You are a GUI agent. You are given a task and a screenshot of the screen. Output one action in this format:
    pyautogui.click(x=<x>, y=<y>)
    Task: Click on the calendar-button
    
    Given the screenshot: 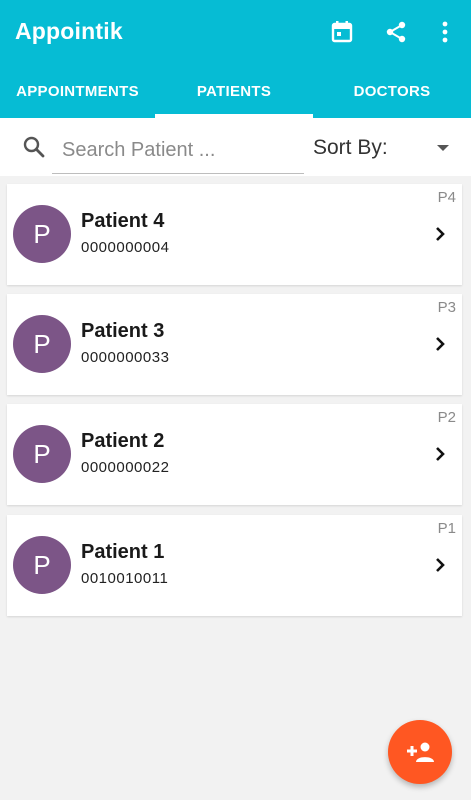 What is the action you would take?
    pyautogui.click(x=342, y=32)
    